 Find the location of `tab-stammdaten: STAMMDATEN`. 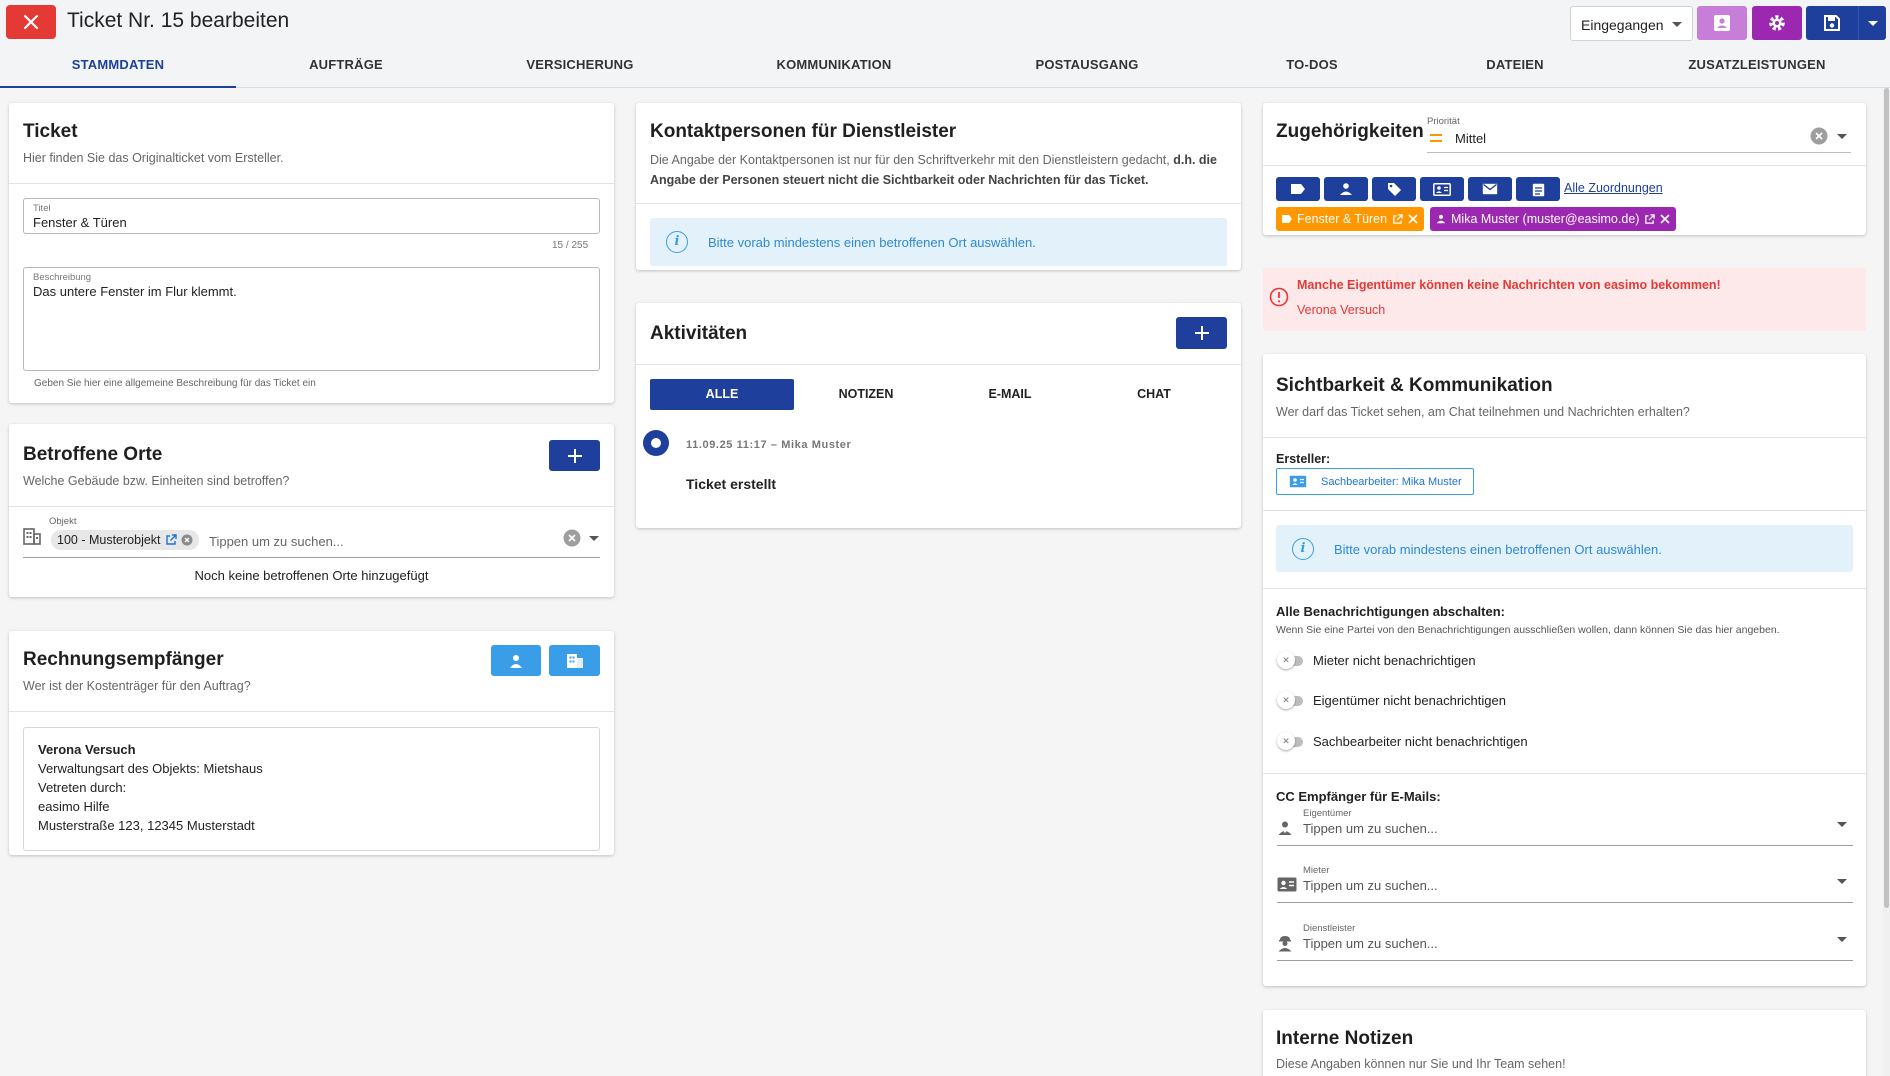

tab-stammdaten: STAMMDATEN is located at coordinates (118, 70).